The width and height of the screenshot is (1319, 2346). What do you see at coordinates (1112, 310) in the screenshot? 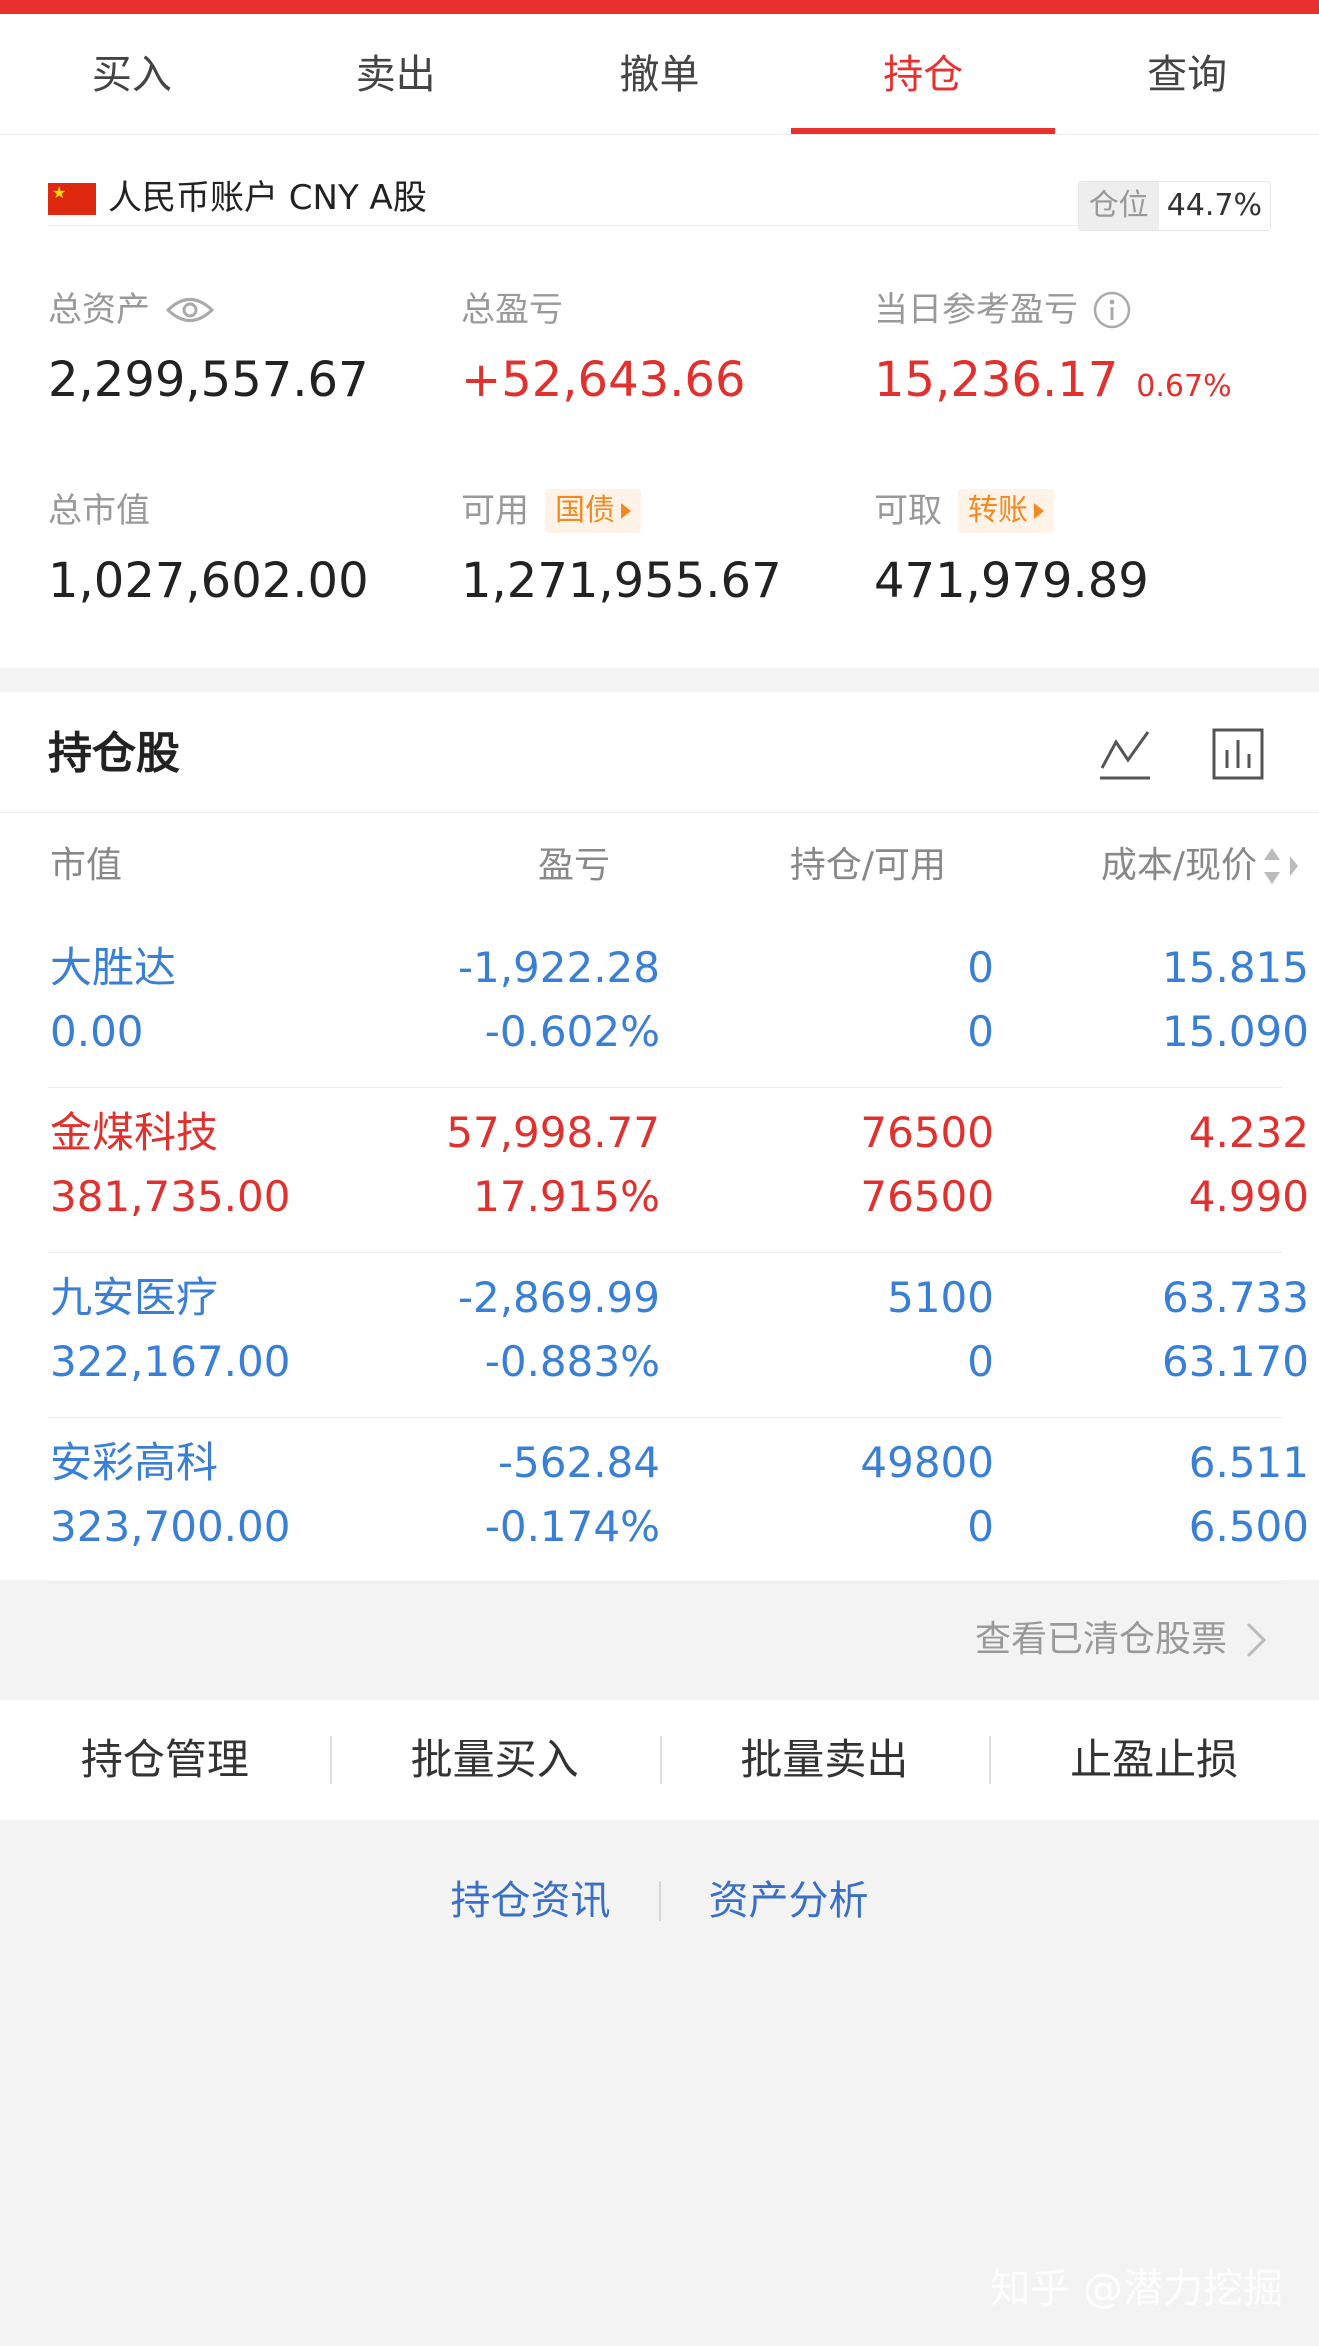
I see `info-icon` at bounding box center [1112, 310].